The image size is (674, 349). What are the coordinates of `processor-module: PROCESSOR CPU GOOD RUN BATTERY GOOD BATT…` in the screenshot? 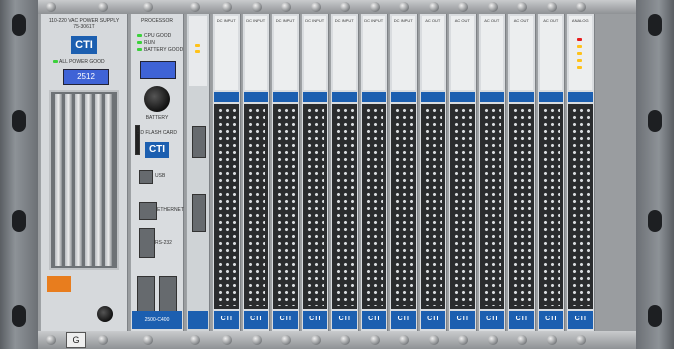 It's located at (157, 172).